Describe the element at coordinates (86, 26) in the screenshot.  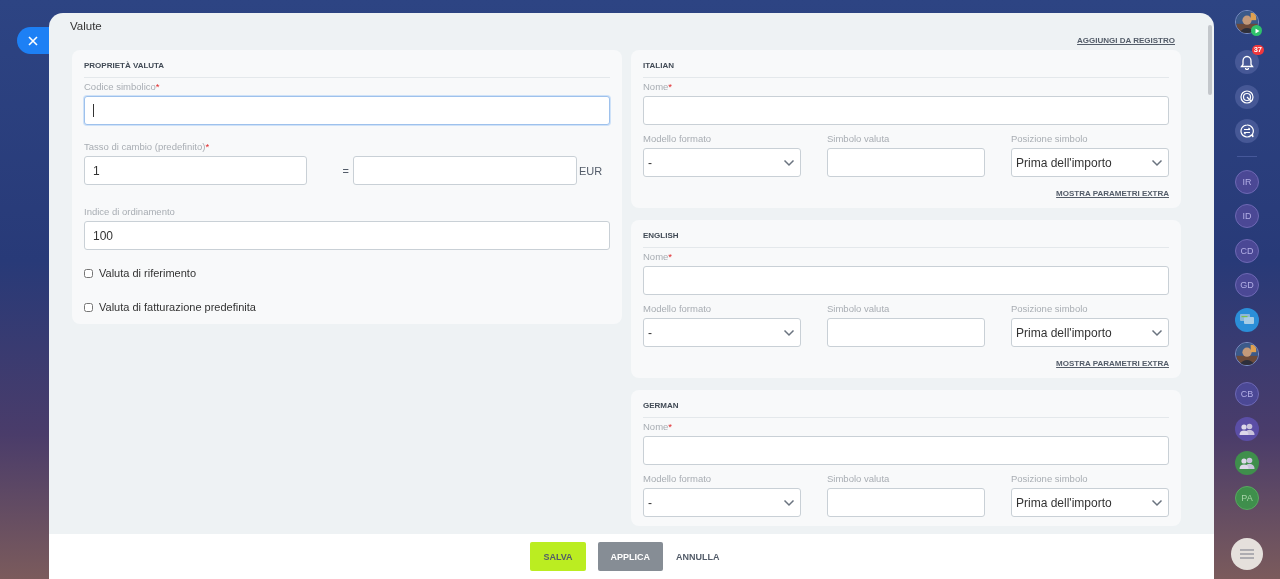
I see `panel-title: Valute` at that location.